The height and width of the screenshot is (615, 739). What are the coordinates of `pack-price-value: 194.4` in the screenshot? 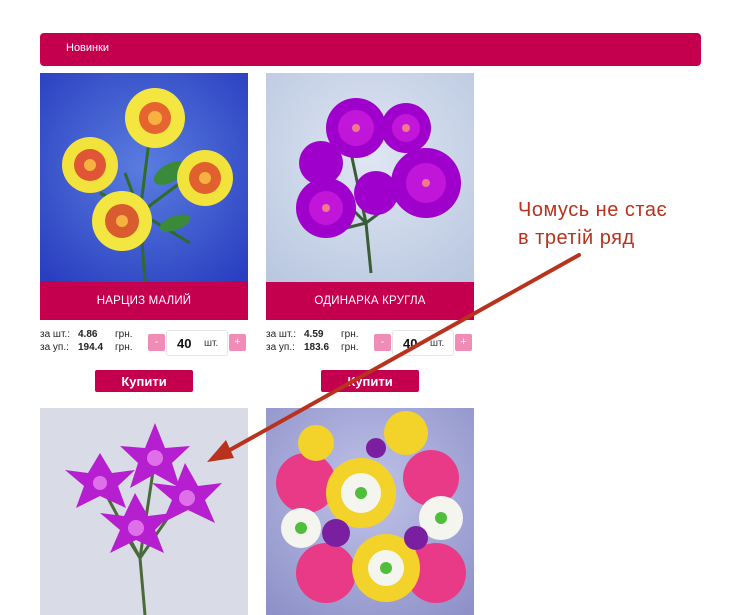 It's located at (91, 347).